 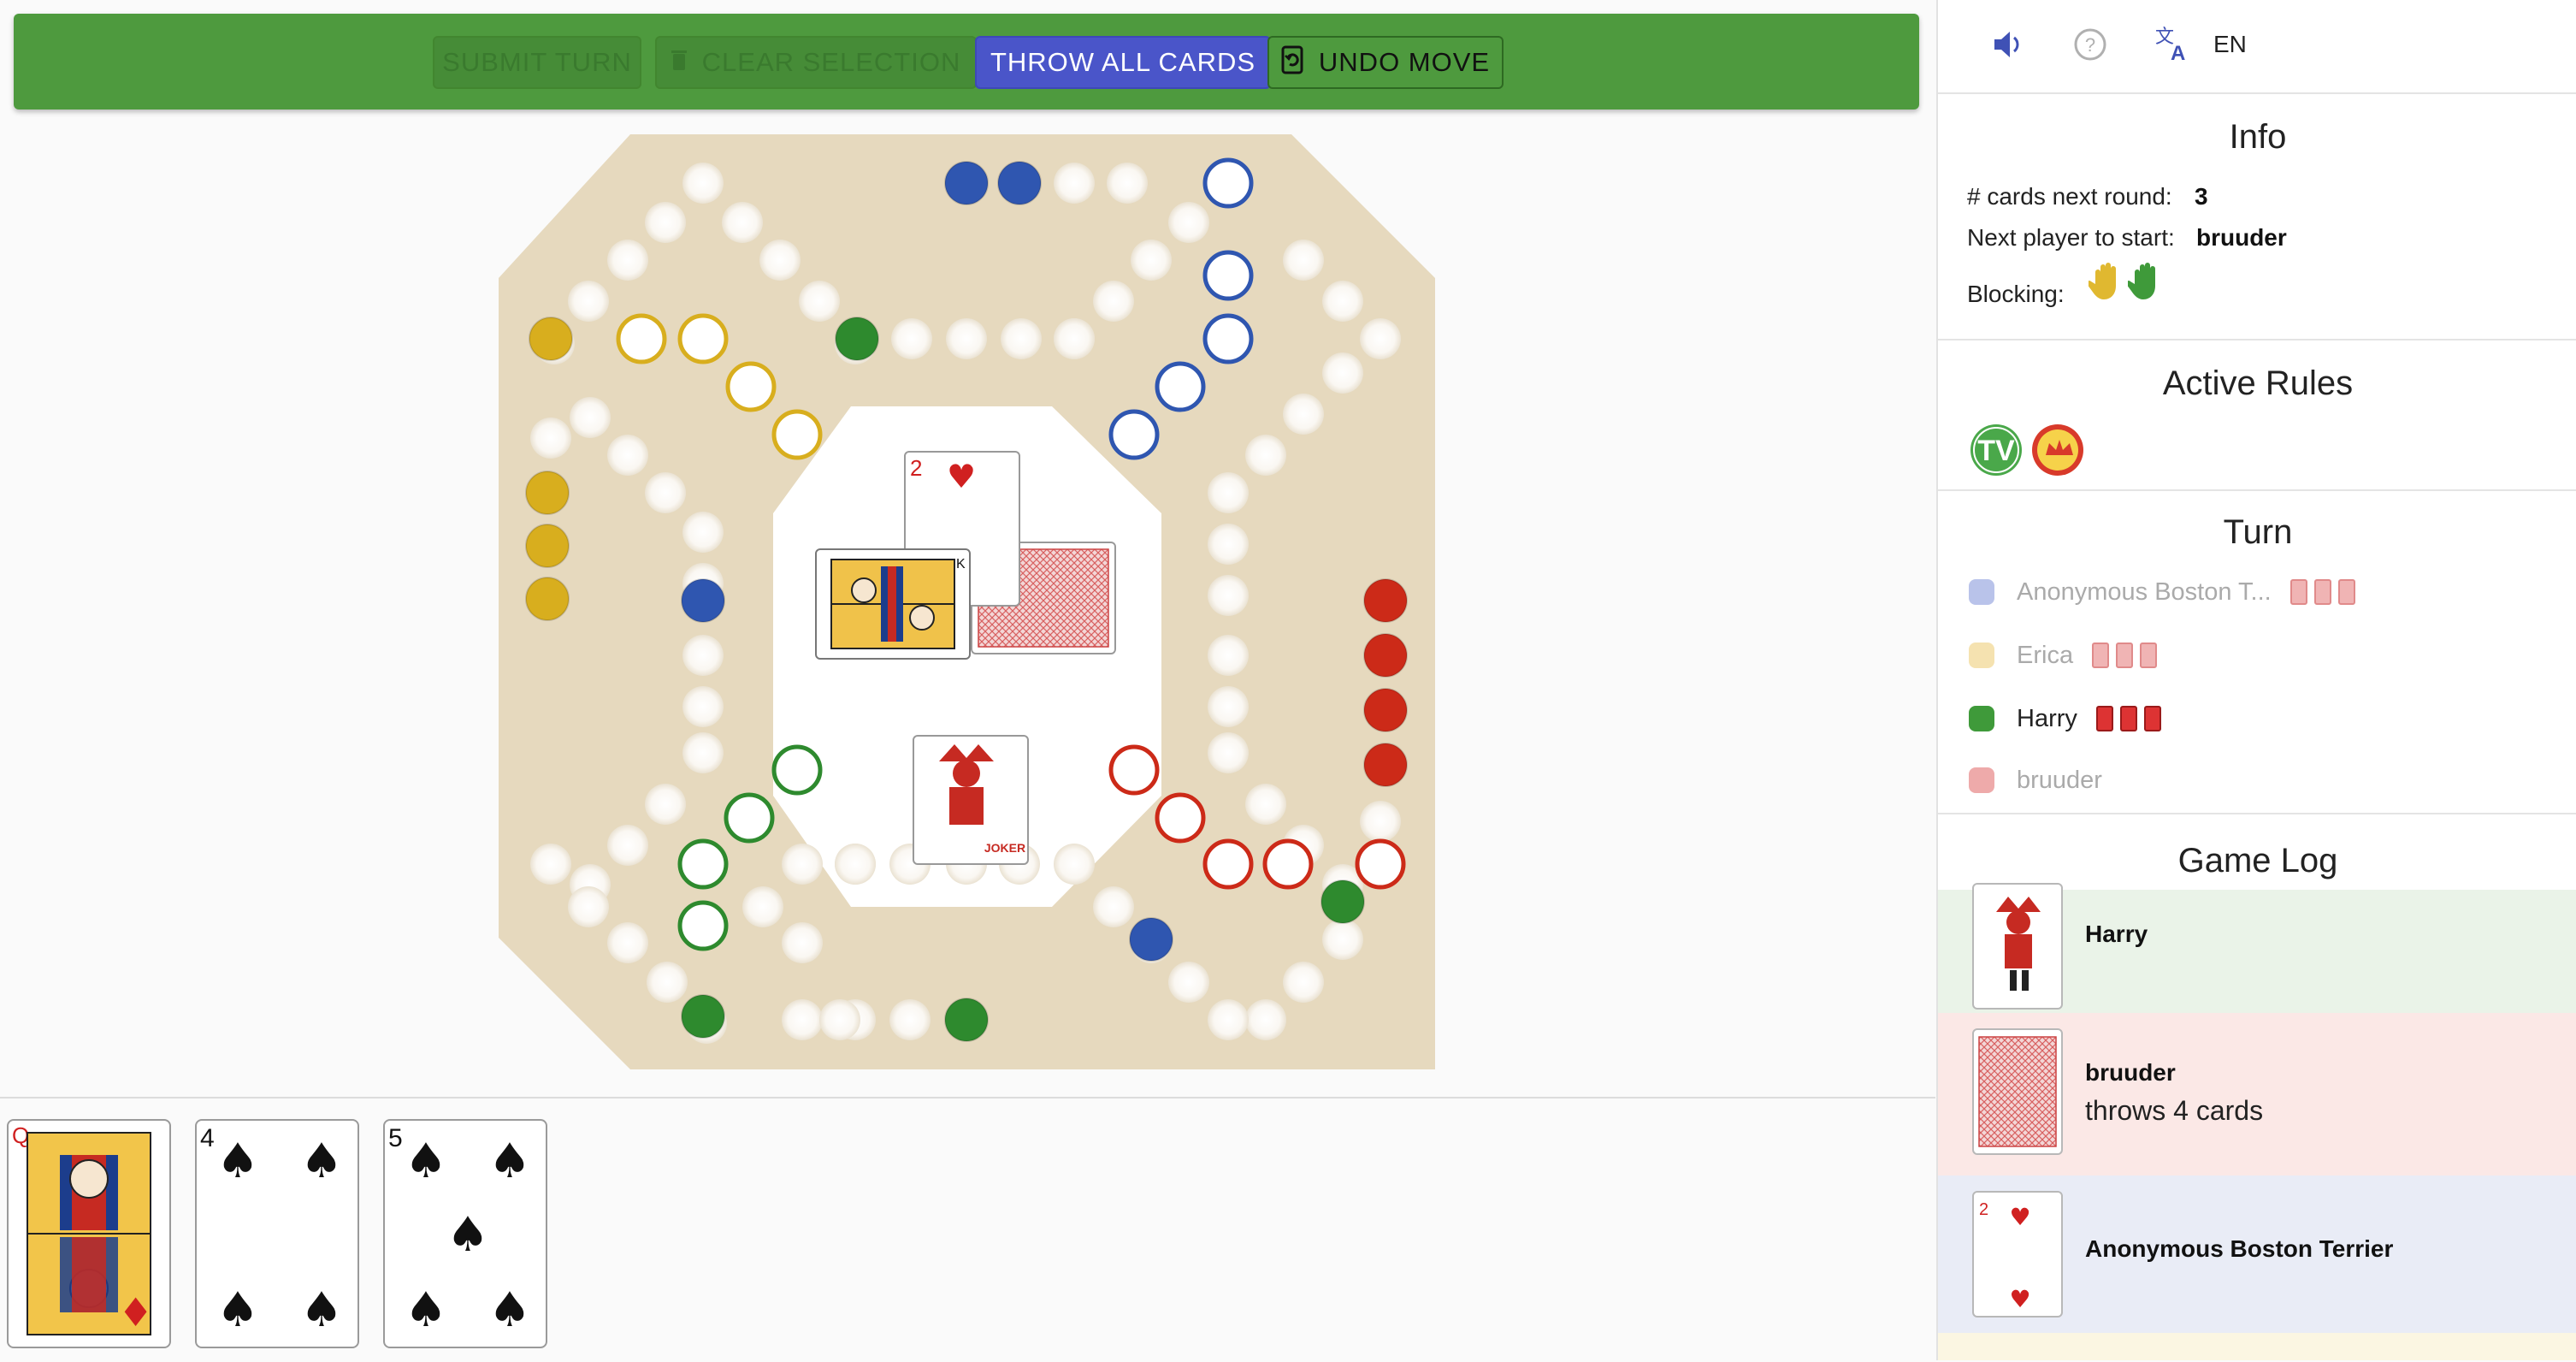 What do you see at coordinates (2057, 452) in the screenshot?
I see `crown-rule-icon` at bounding box center [2057, 452].